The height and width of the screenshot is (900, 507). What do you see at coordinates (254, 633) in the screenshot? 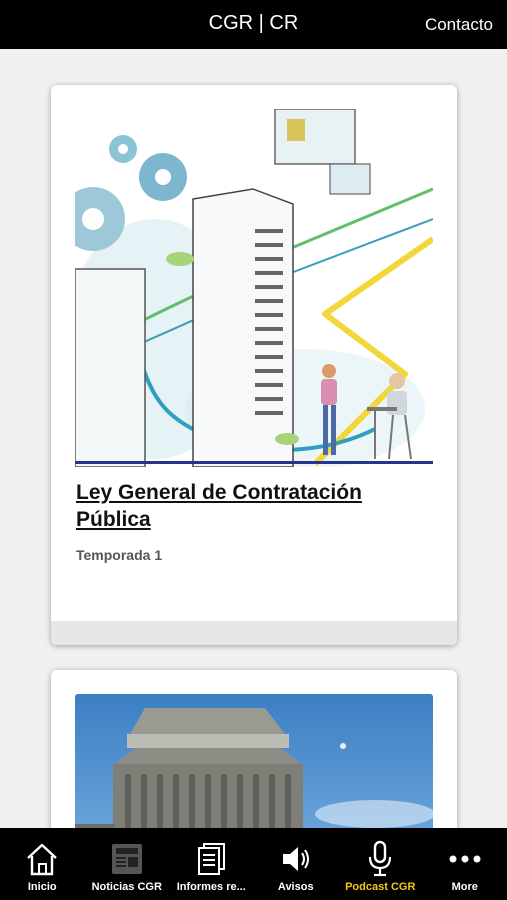
I see `card-footer` at bounding box center [254, 633].